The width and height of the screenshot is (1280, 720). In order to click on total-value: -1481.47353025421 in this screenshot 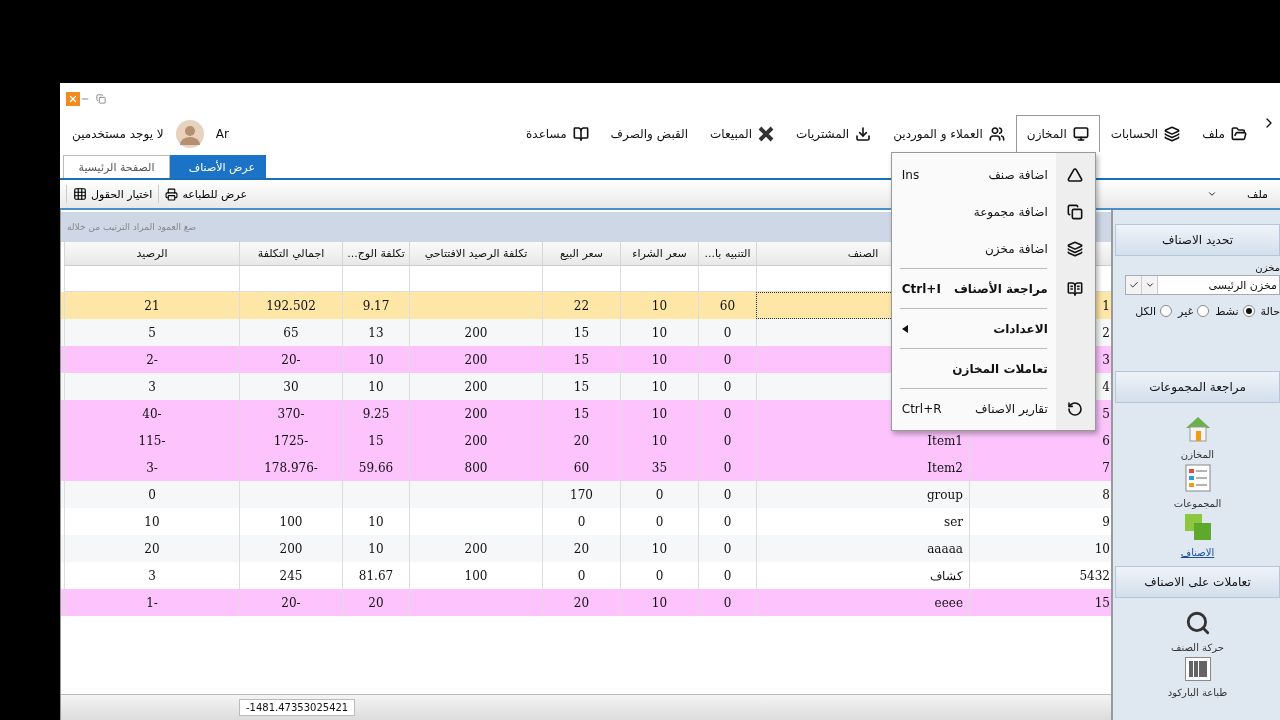, I will do `click(297, 707)`.